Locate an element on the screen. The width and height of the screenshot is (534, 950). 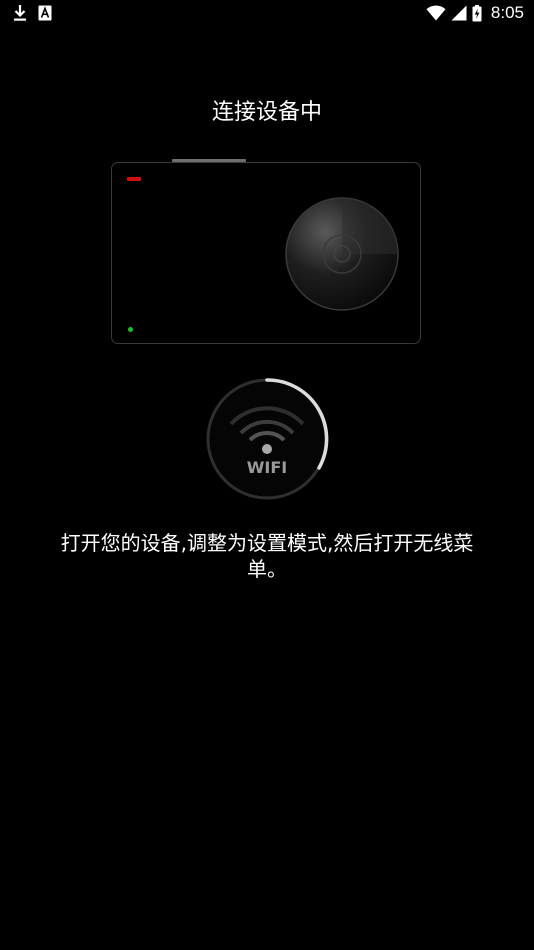
wifi-badge-label: WIFI is located at coordinates (267, 467).